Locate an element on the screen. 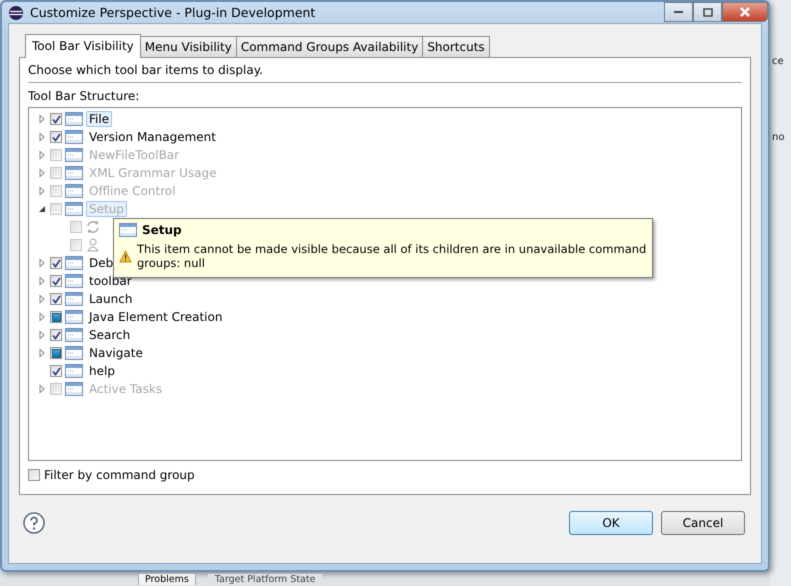 The width and height of the screenshot is (791, 586). tooltip-message: This item cannot be made visible because all of its children are in unavailable command groups: null is located at coordinates (392, 256).